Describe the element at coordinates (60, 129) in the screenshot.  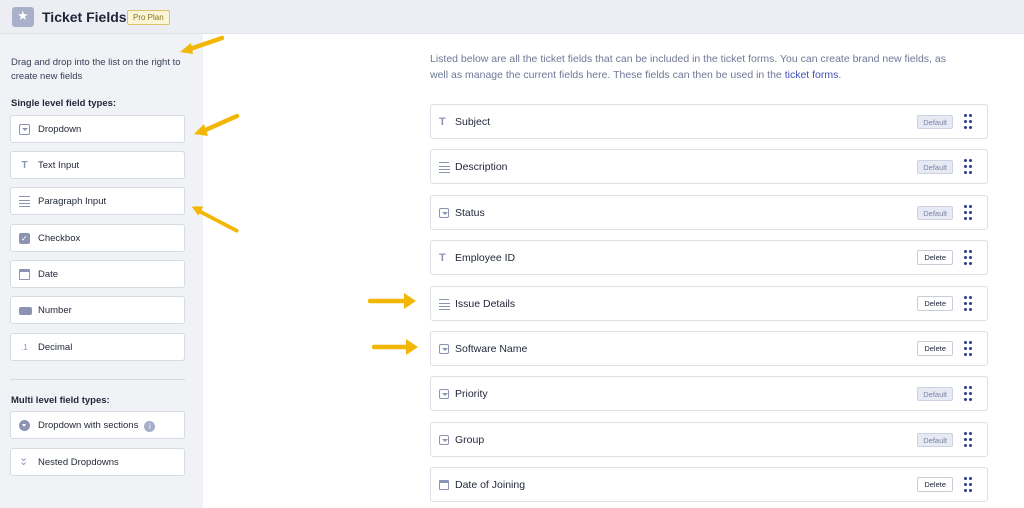
I see `field-type-label: Dropdown` at that location.